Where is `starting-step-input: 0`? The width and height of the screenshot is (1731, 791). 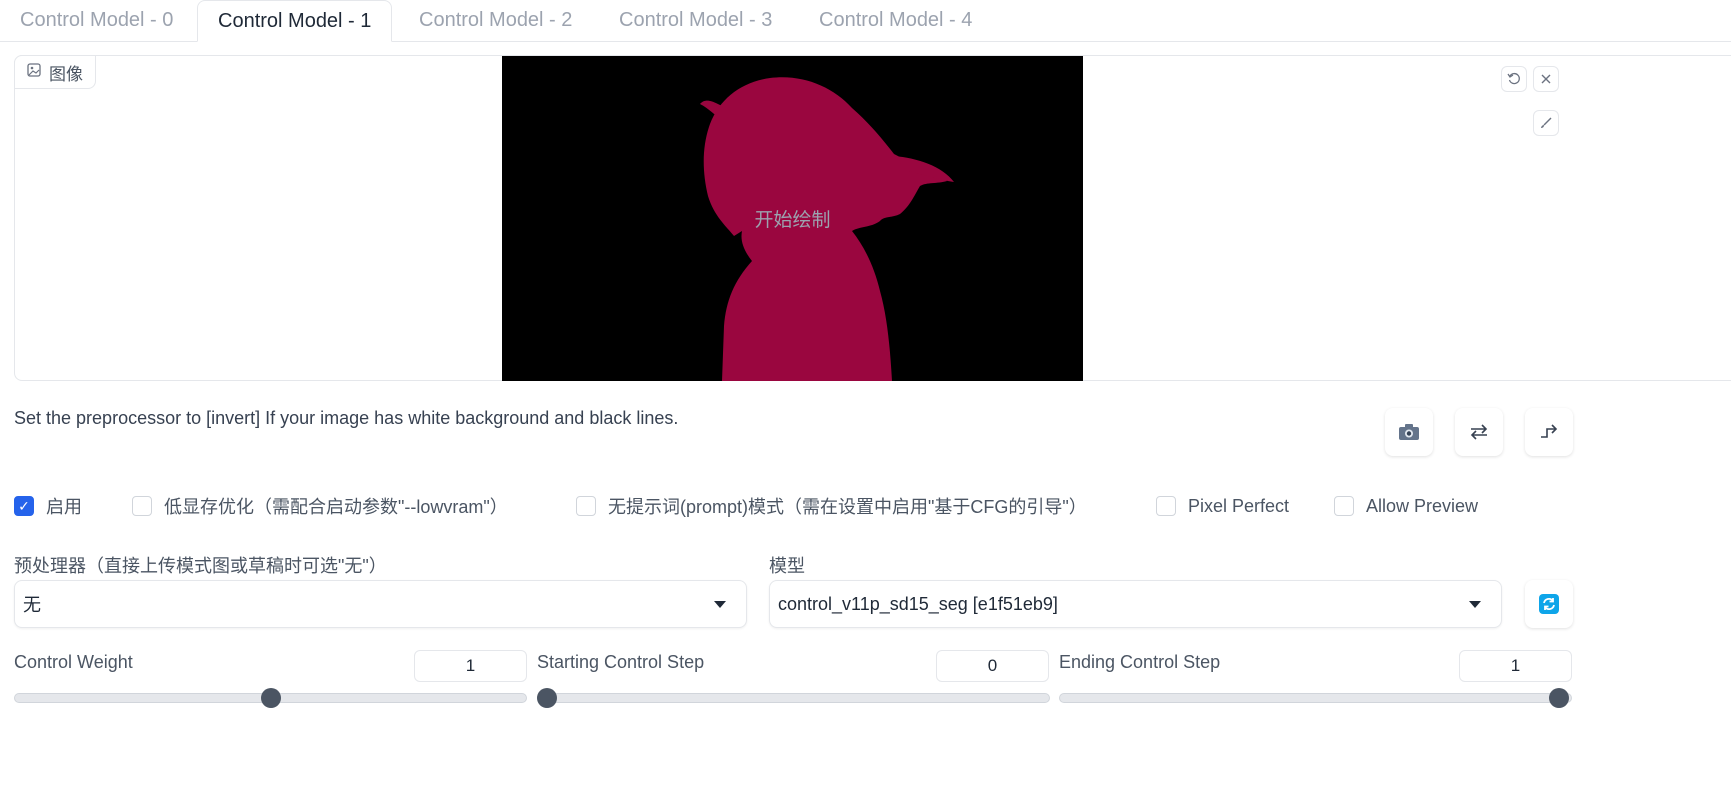 starting-step-input: 0 is located at coordinates (992, 666).